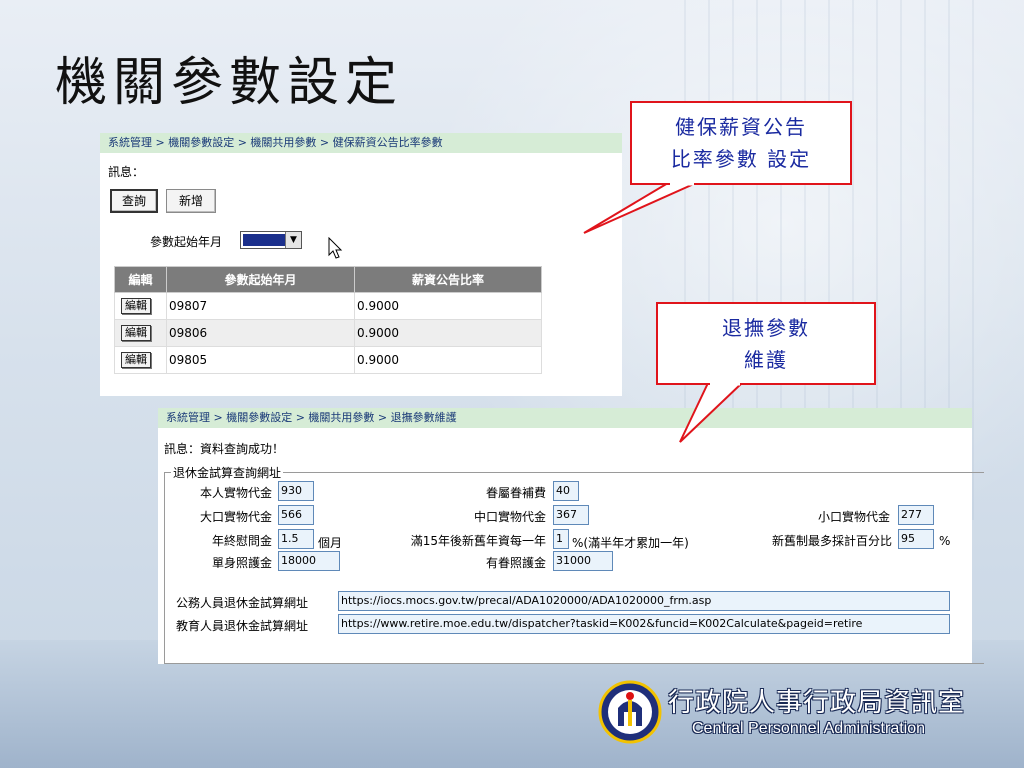 Image resolution: width=1024 pixels, height=768 pixels. I want to click on slide-title: 機關參數設定, so click(229, 83).